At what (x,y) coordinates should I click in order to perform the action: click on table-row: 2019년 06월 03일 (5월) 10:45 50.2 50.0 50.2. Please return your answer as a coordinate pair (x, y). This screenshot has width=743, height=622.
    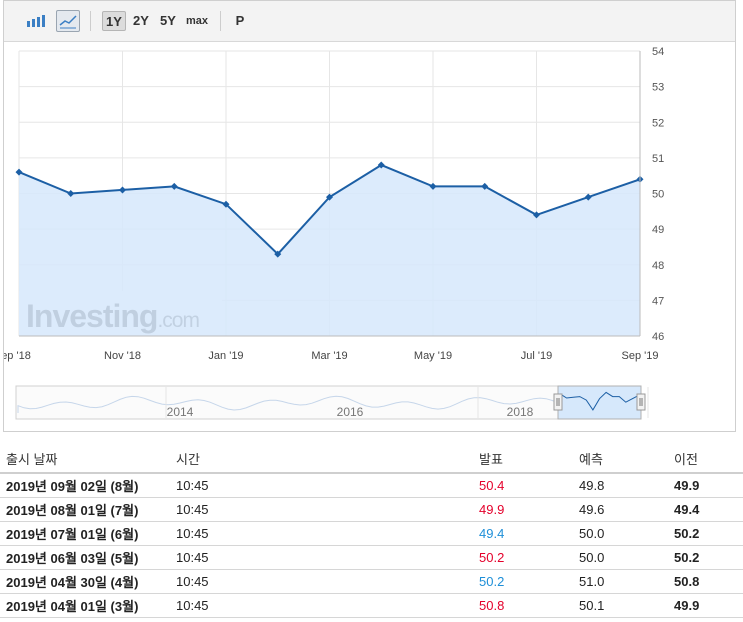
    Looking at the image, I should click on (371, 557).